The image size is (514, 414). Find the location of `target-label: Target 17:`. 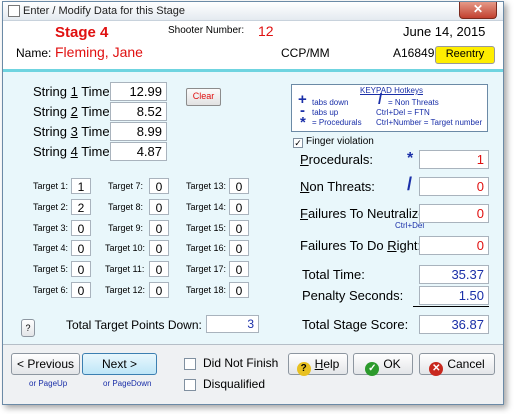

target-label: Target 17: is located at coordinates (206, 269).